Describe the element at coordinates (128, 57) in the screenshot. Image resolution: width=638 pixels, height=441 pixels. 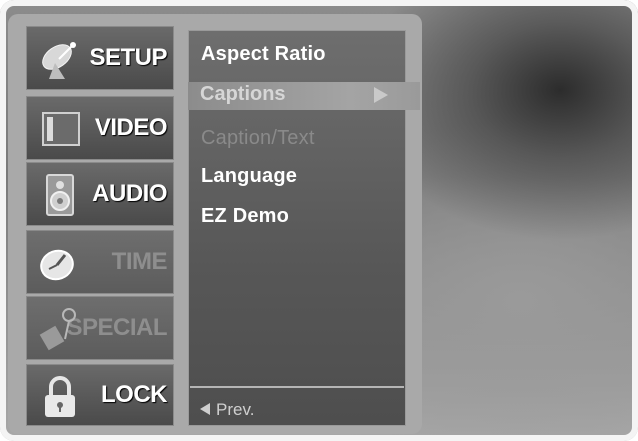
I see `tab-setup-label: SETUP` at that location.